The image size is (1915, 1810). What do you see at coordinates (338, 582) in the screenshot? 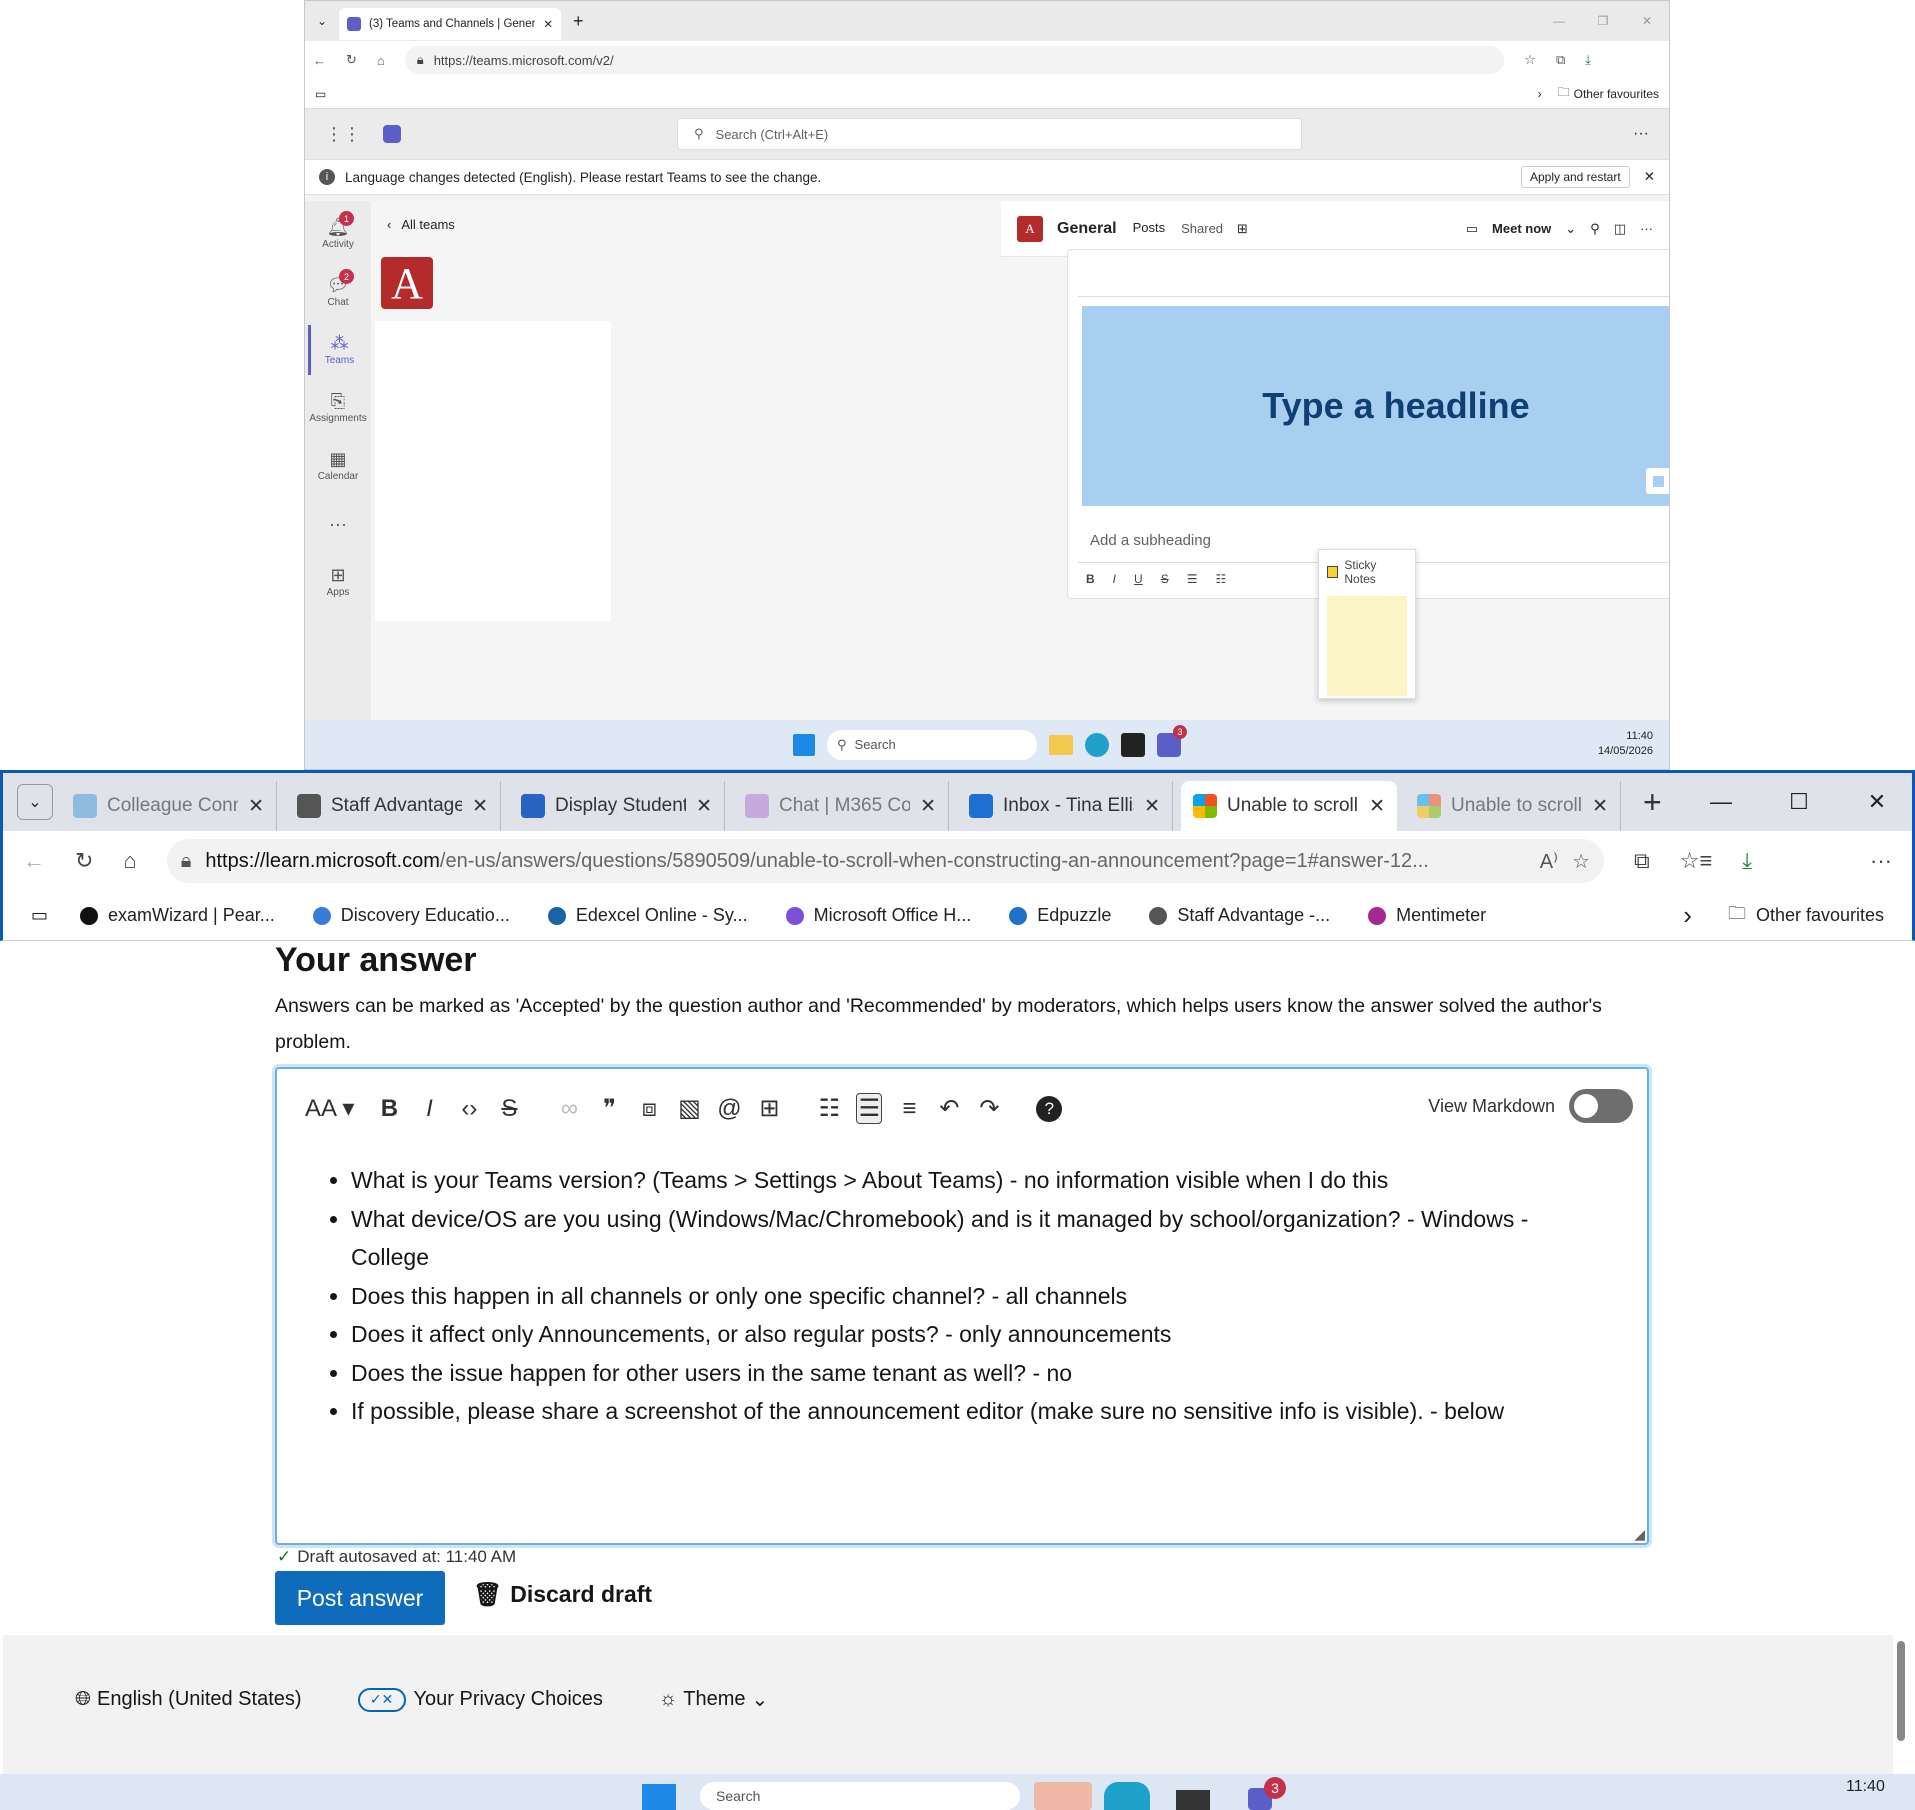
I see `rail-item-apps: ⊞ Apps` at bounding box center [338, 582].